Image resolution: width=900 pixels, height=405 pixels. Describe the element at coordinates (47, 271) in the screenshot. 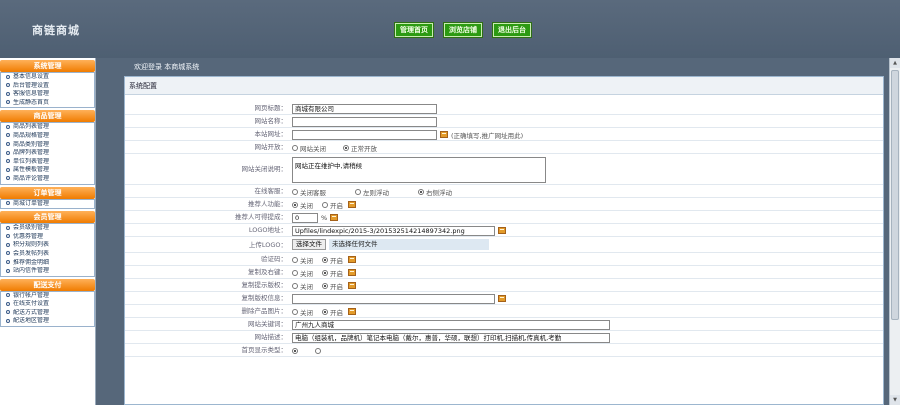

I see `sidebar-item: 站内信件管理` at that location.